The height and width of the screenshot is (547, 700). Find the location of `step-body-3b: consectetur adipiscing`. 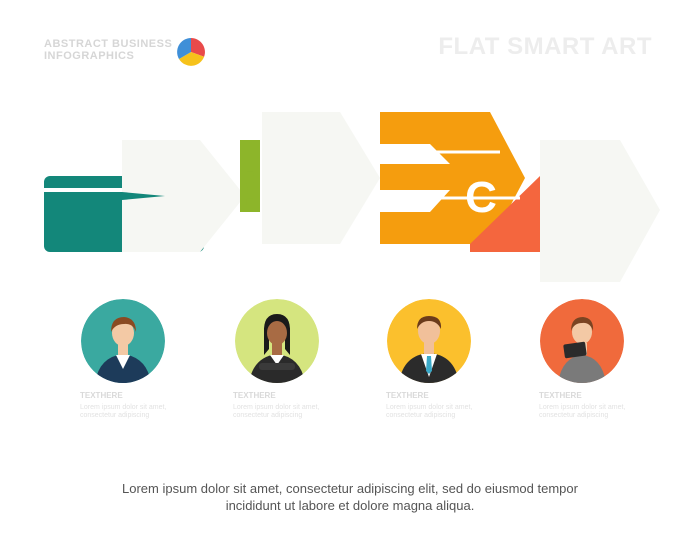

step-body-3b: consectetur adipiscing is located at coordinates (421, 415).